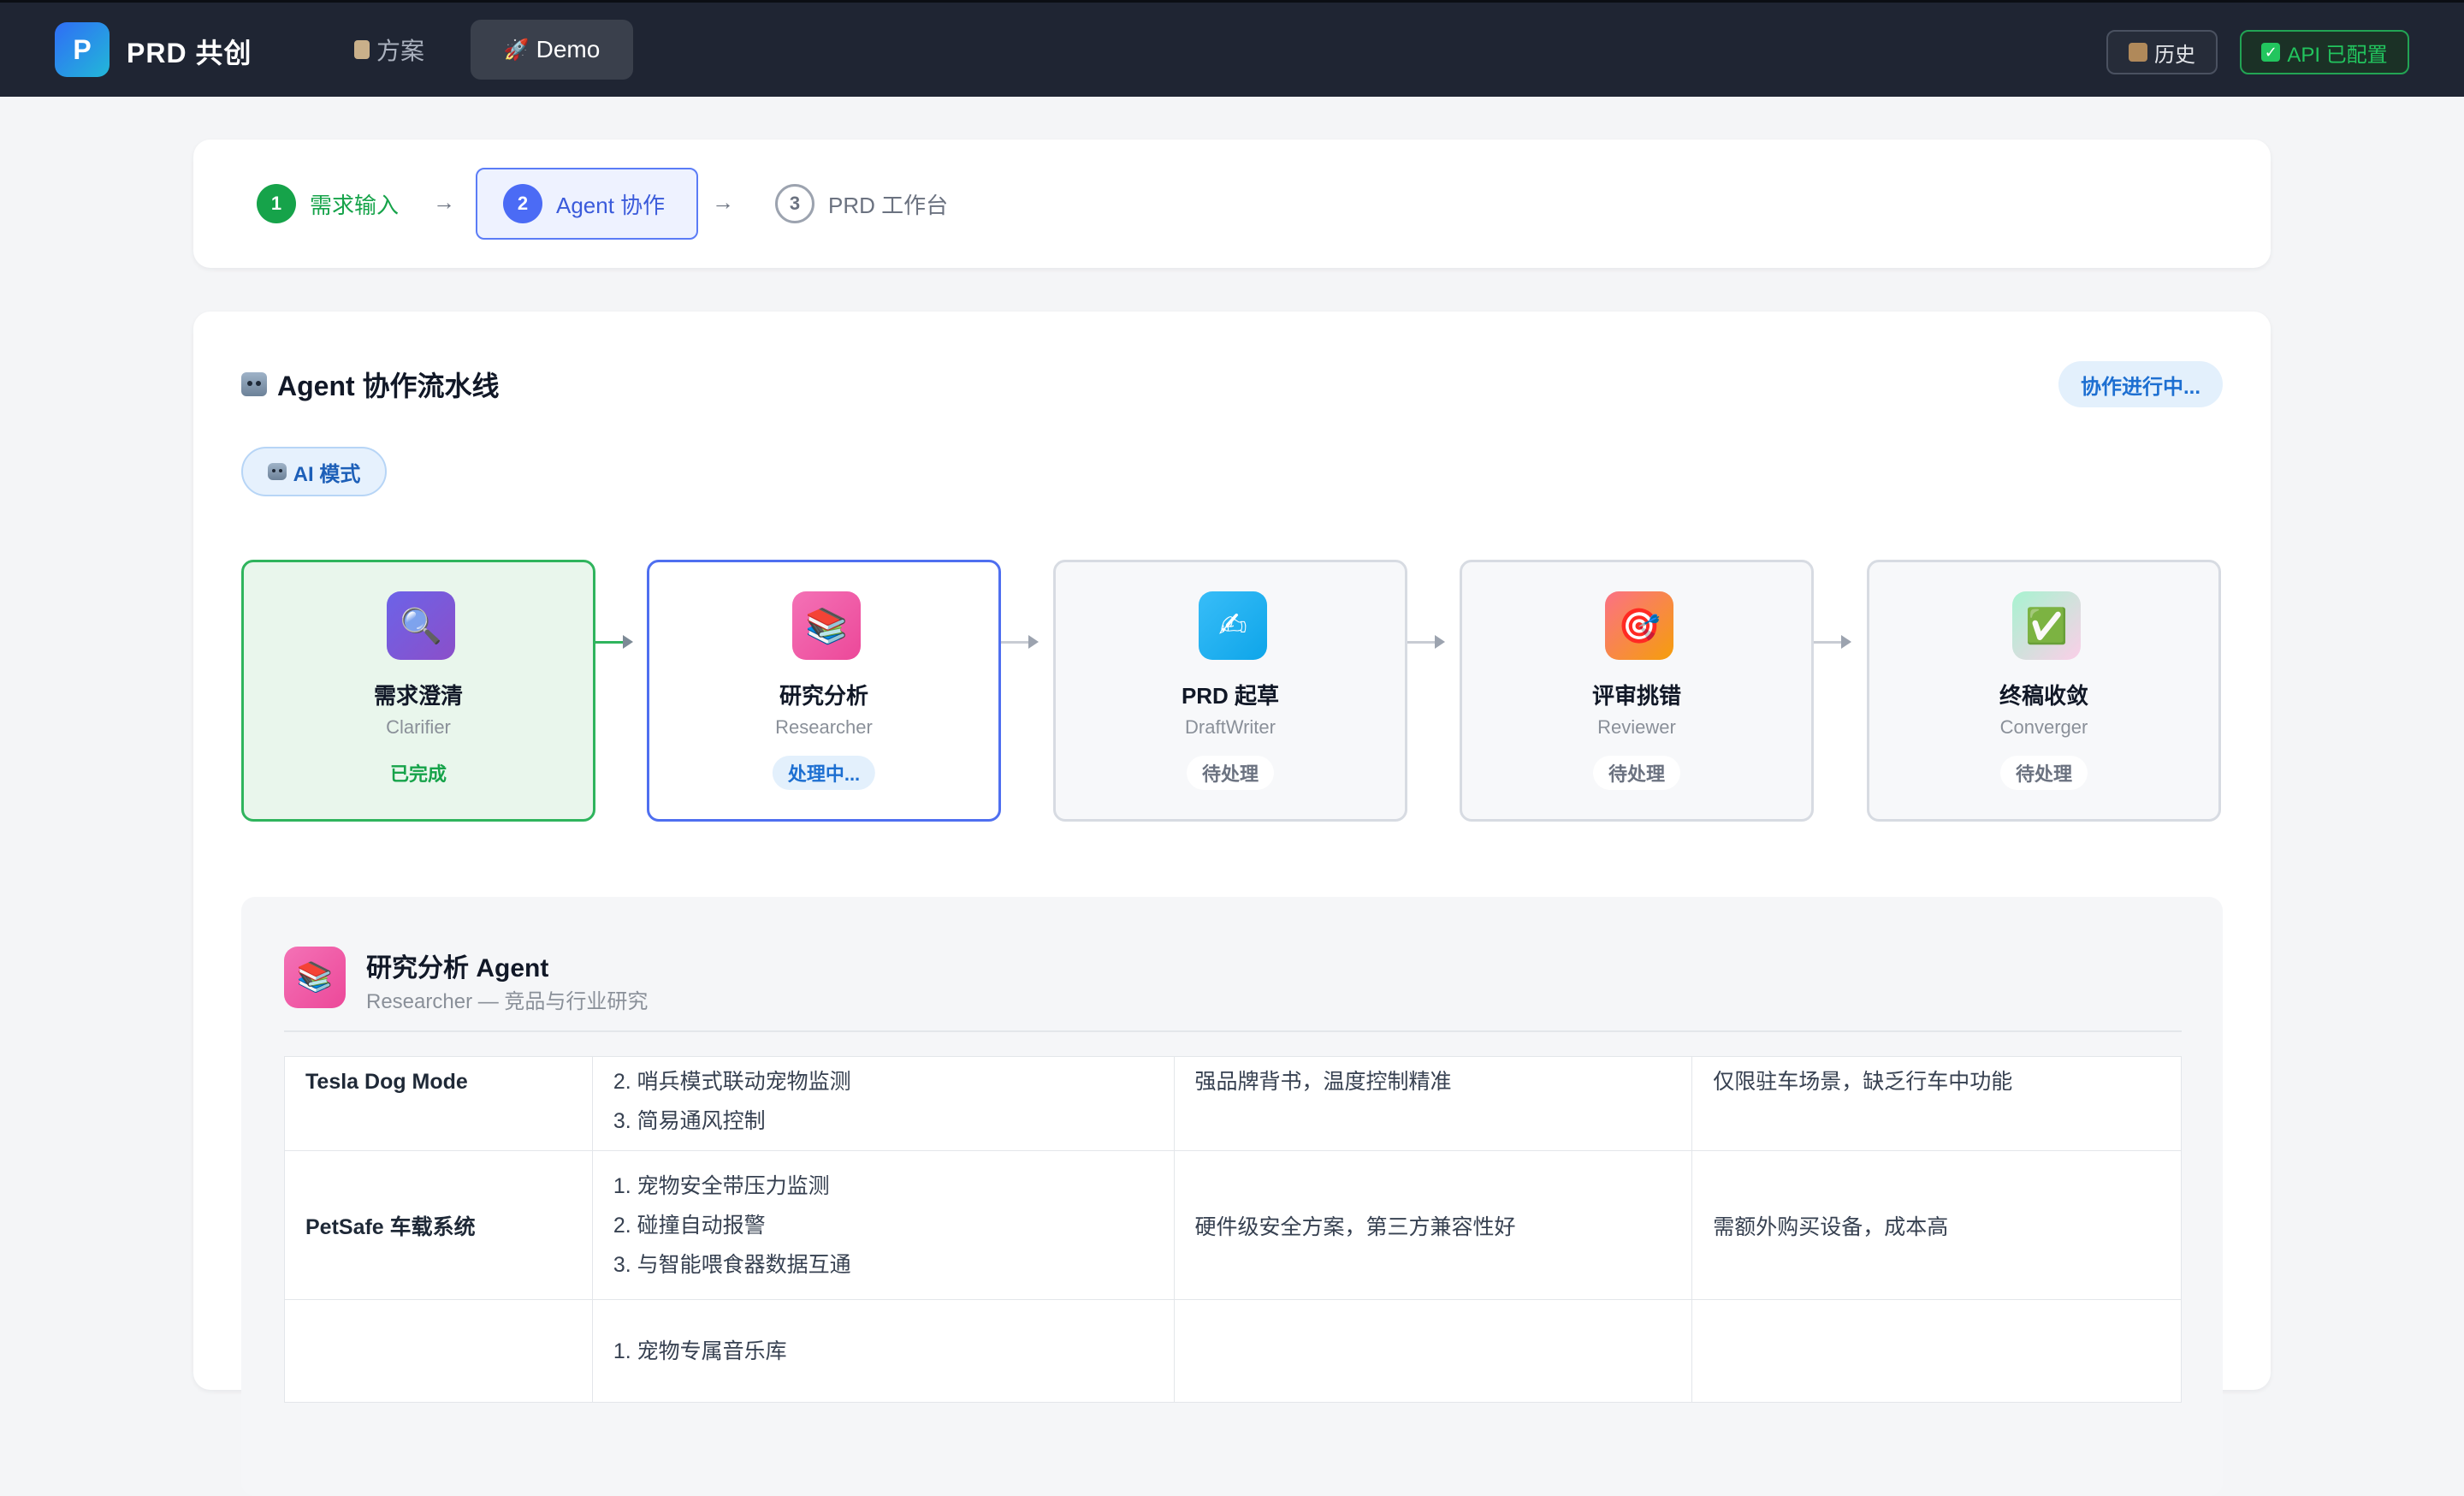 The image size is (2464, 1496). Describe the element at coordinates (438, 1104) in the screenshot. I see `competitor-name: Tesla Dog Mode` at that location.